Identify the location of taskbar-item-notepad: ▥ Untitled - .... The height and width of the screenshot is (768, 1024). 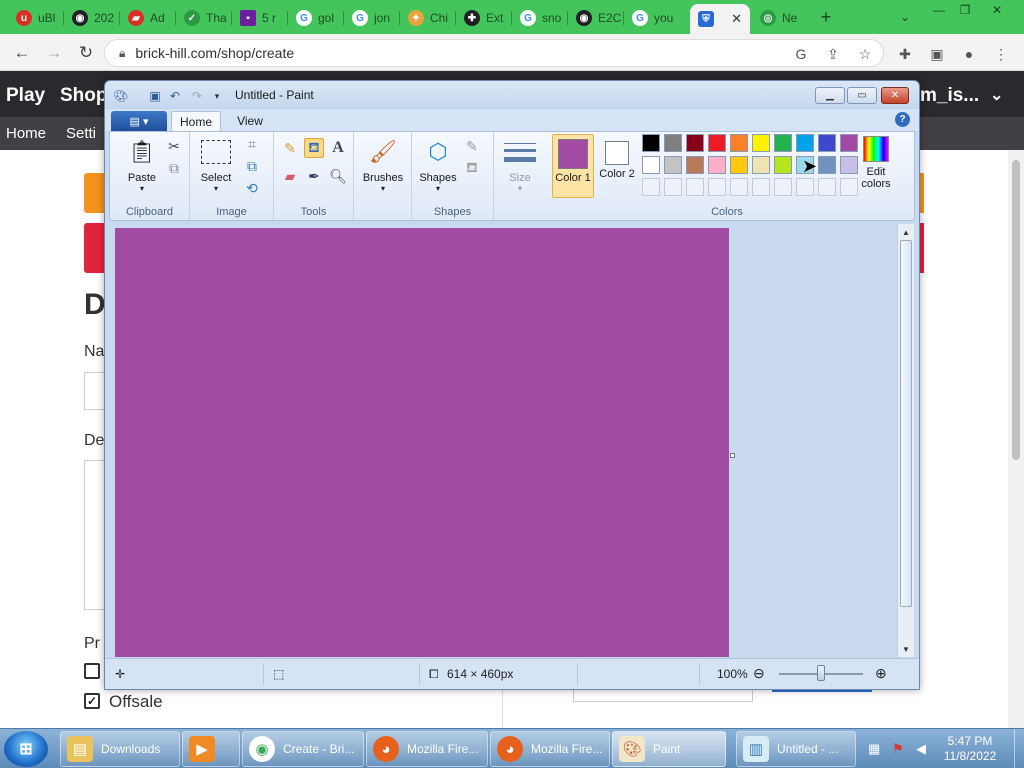
(796, 749).